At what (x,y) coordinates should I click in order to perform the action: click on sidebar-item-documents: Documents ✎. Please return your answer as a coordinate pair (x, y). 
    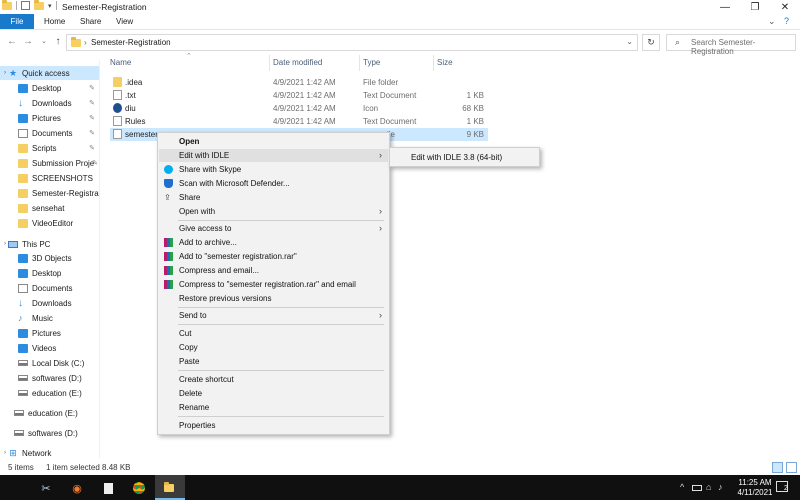
    Looking at the image, I should click on (49, 133).